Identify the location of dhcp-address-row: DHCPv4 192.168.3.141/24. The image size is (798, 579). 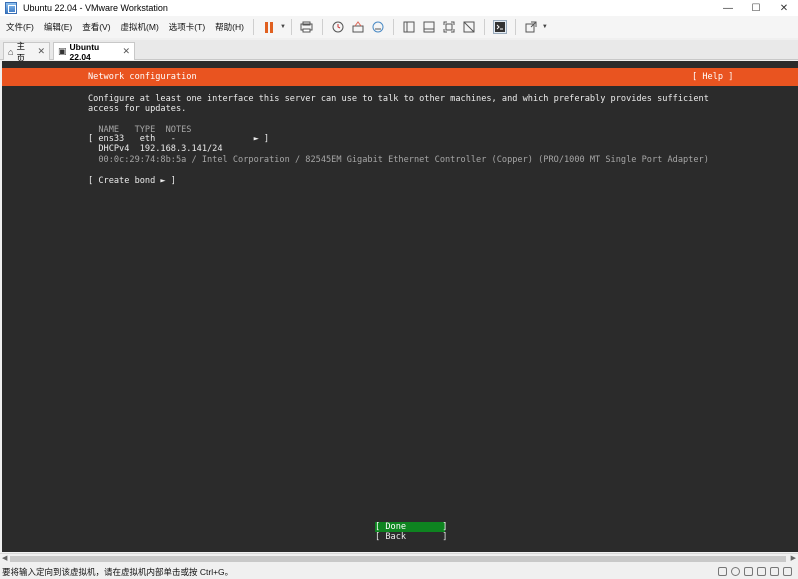
(155, 149).